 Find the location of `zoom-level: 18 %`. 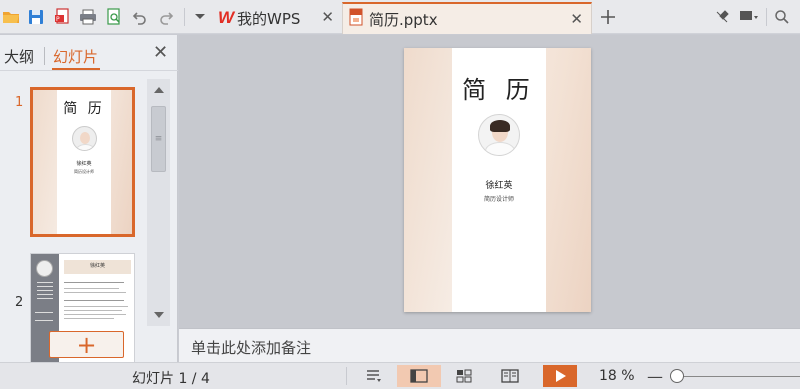

zoom-level: 18 % is located at coordinates (617, 376).